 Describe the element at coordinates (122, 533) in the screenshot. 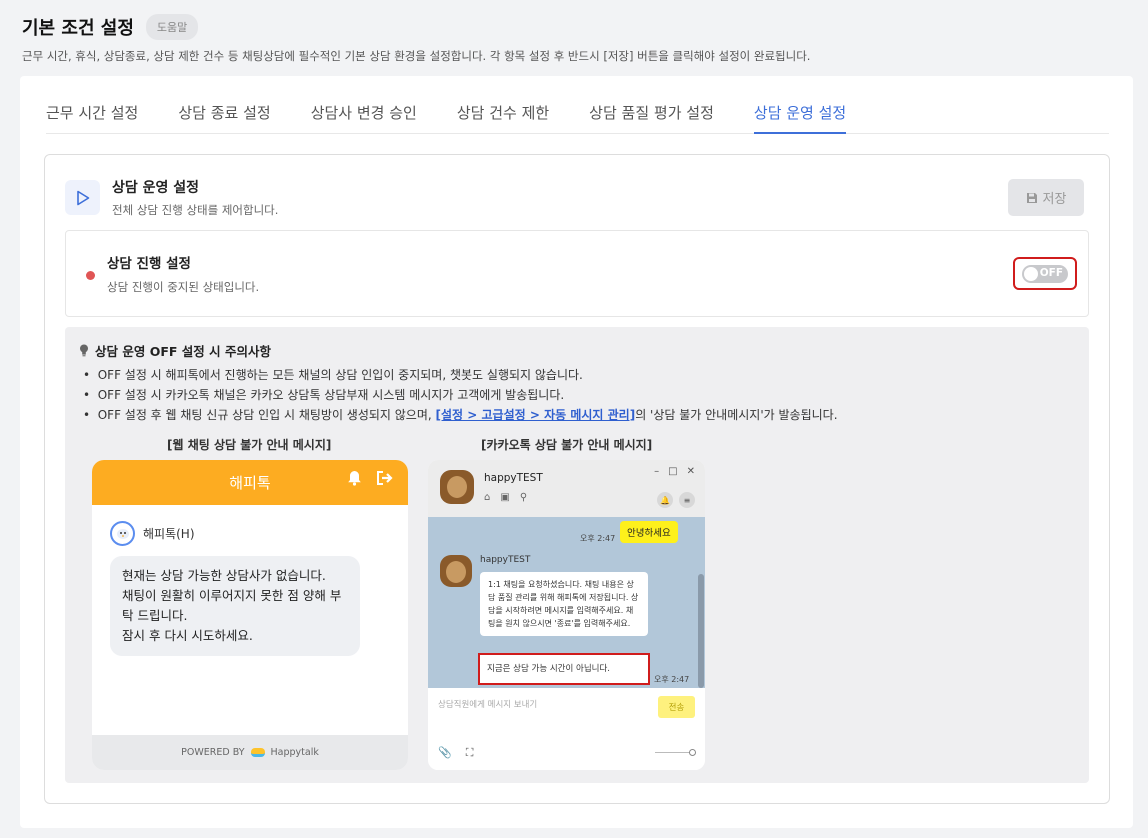

I see `bot-avatar` at that location.